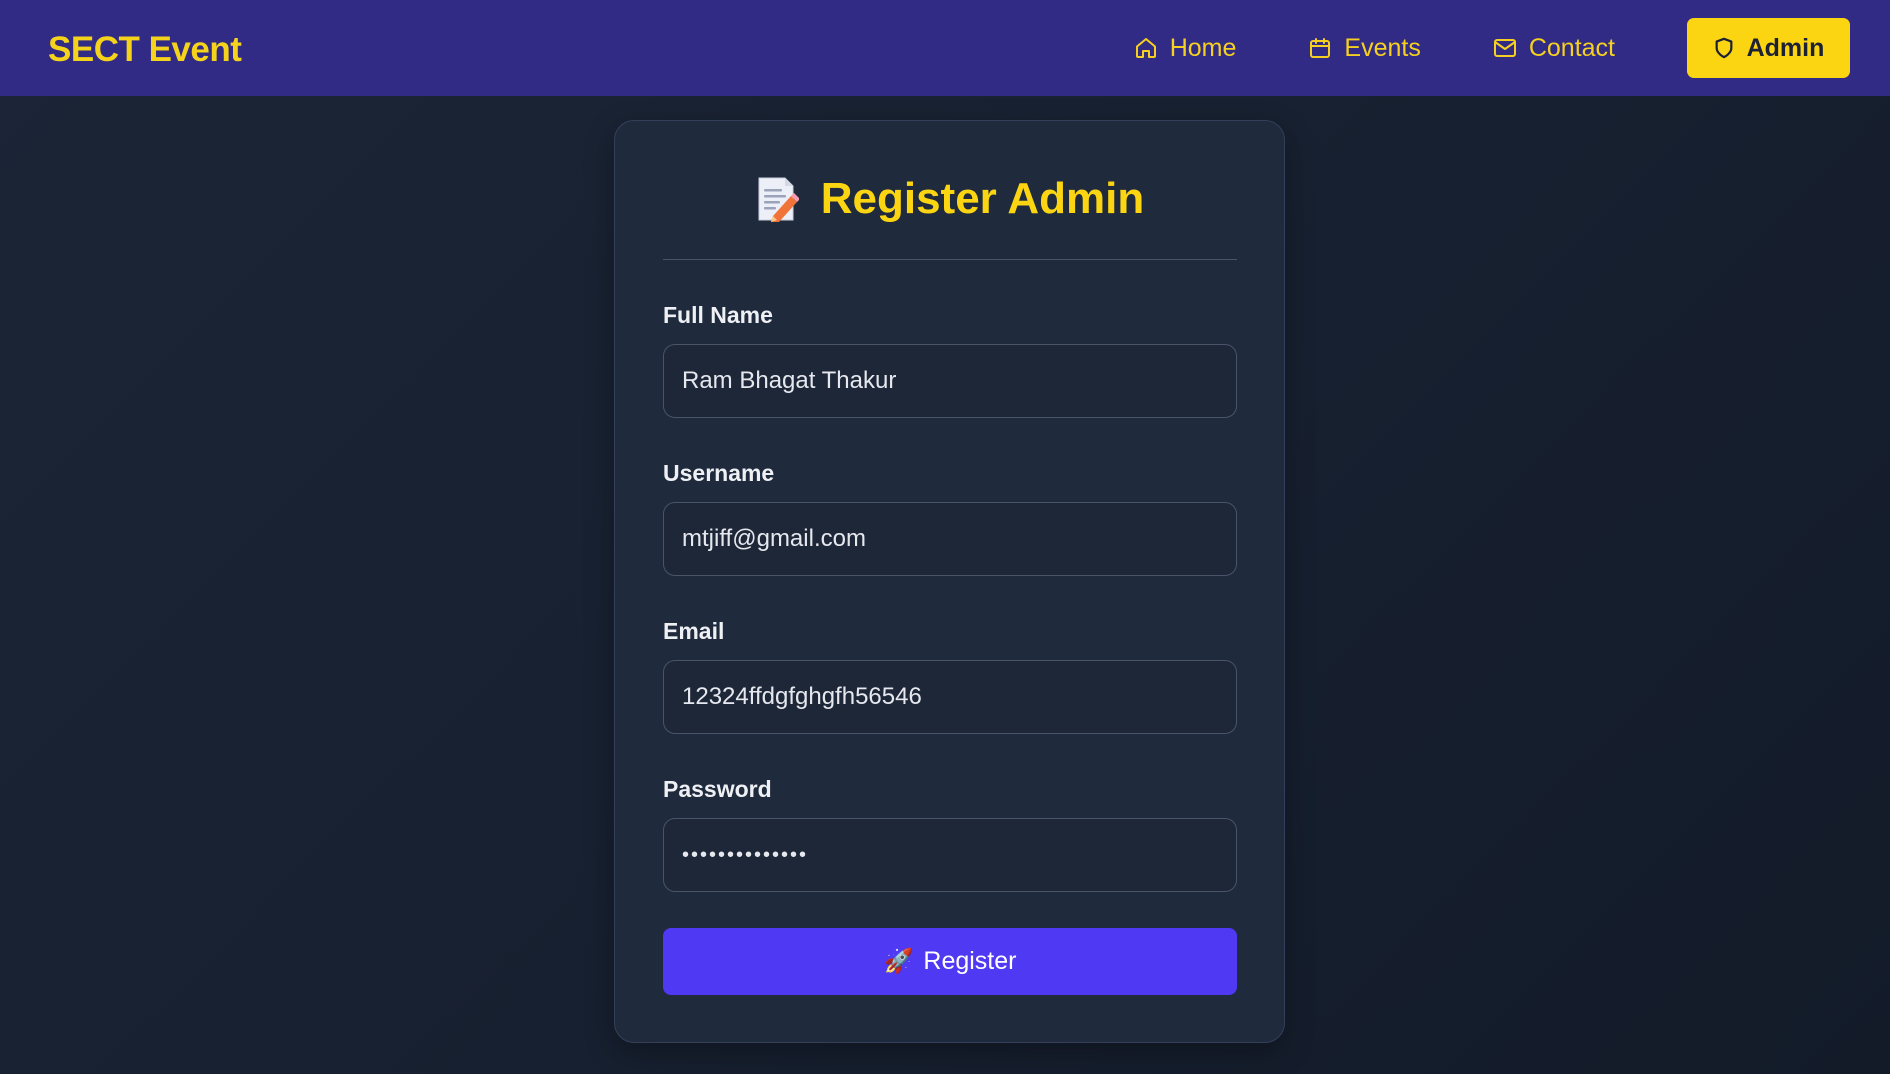 This screenshot has height=1074, width=1890. I want to click on nav-link-label: Home, so click(1203, 48).